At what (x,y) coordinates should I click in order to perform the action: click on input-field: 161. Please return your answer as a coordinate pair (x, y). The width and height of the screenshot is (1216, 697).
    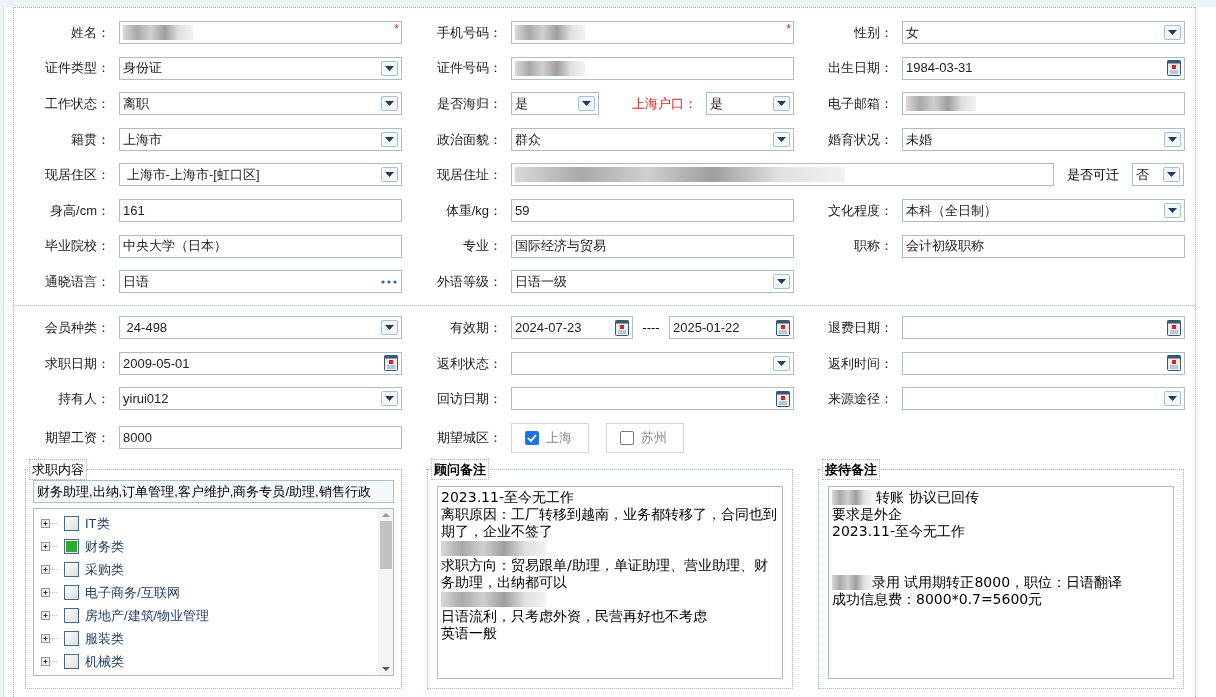
    Looking at the image, I should click on (260, 210).